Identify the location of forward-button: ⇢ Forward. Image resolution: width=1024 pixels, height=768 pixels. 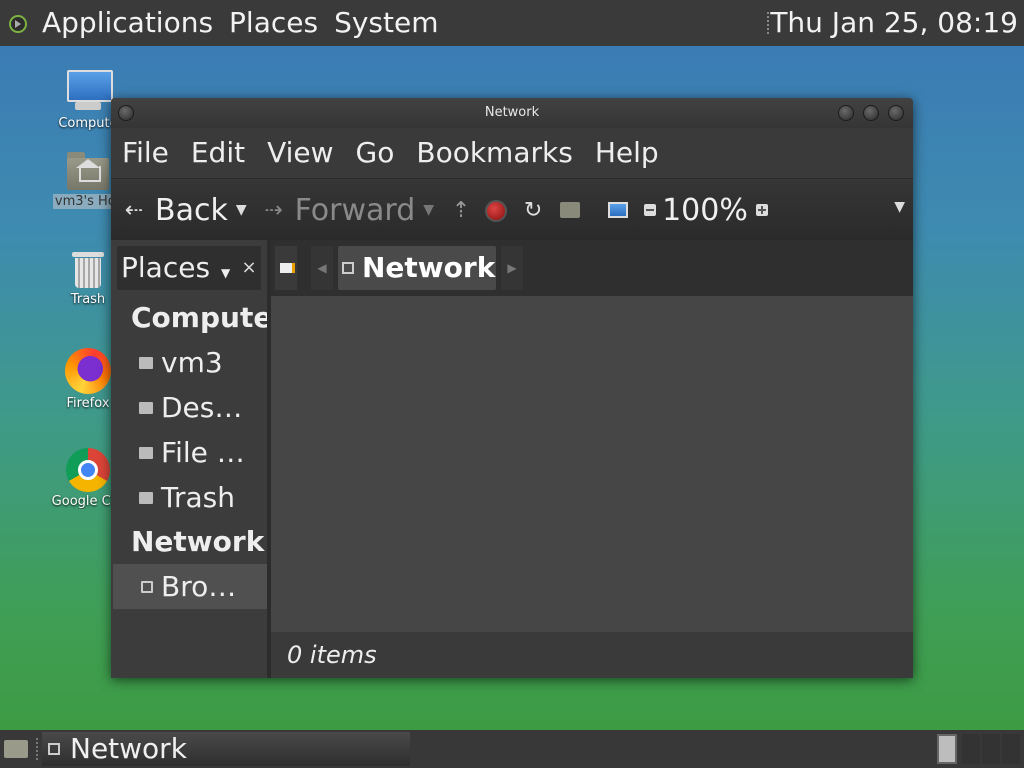
(338, 210).